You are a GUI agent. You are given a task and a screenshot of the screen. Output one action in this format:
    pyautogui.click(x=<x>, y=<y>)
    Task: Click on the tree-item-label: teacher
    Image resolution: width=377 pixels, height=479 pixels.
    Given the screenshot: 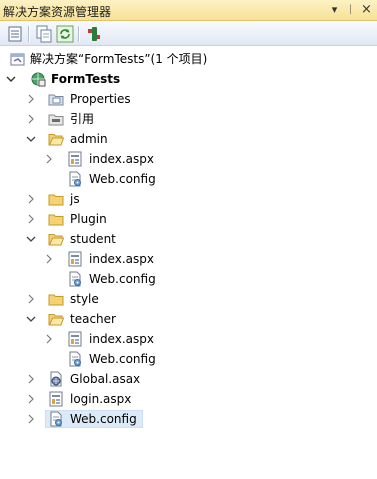 What is the action you would take?
    pyautogui.click(x=93, y=319)
    